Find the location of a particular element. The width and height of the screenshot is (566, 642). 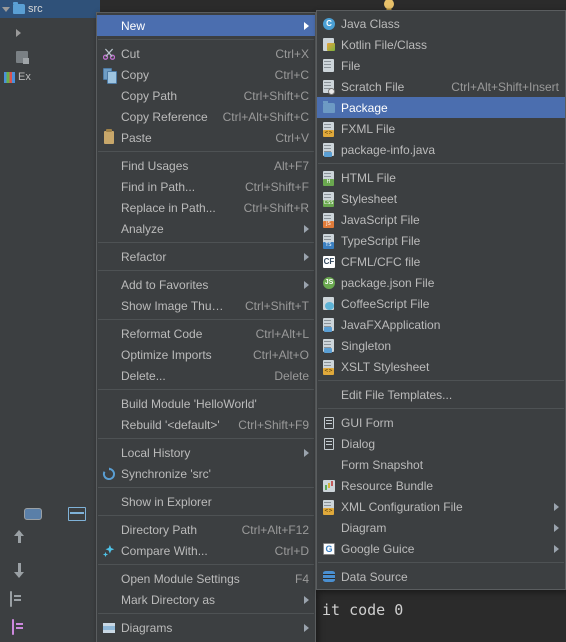

menu-item-show-in-explorer: Show in Explorer is located at coordinates (206, 501).